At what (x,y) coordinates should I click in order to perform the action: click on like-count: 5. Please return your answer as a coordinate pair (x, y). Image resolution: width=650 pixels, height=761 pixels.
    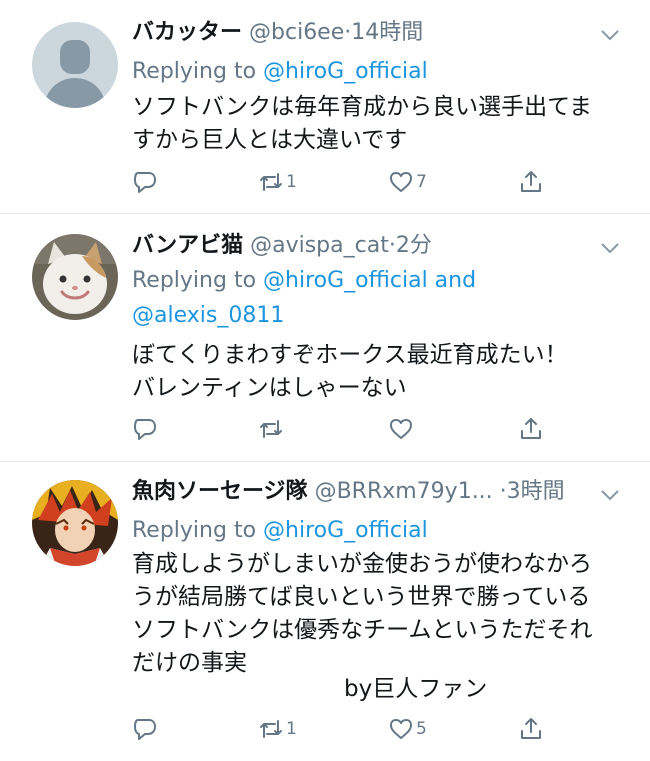
    Looking at the image, I should click on (421, 729).